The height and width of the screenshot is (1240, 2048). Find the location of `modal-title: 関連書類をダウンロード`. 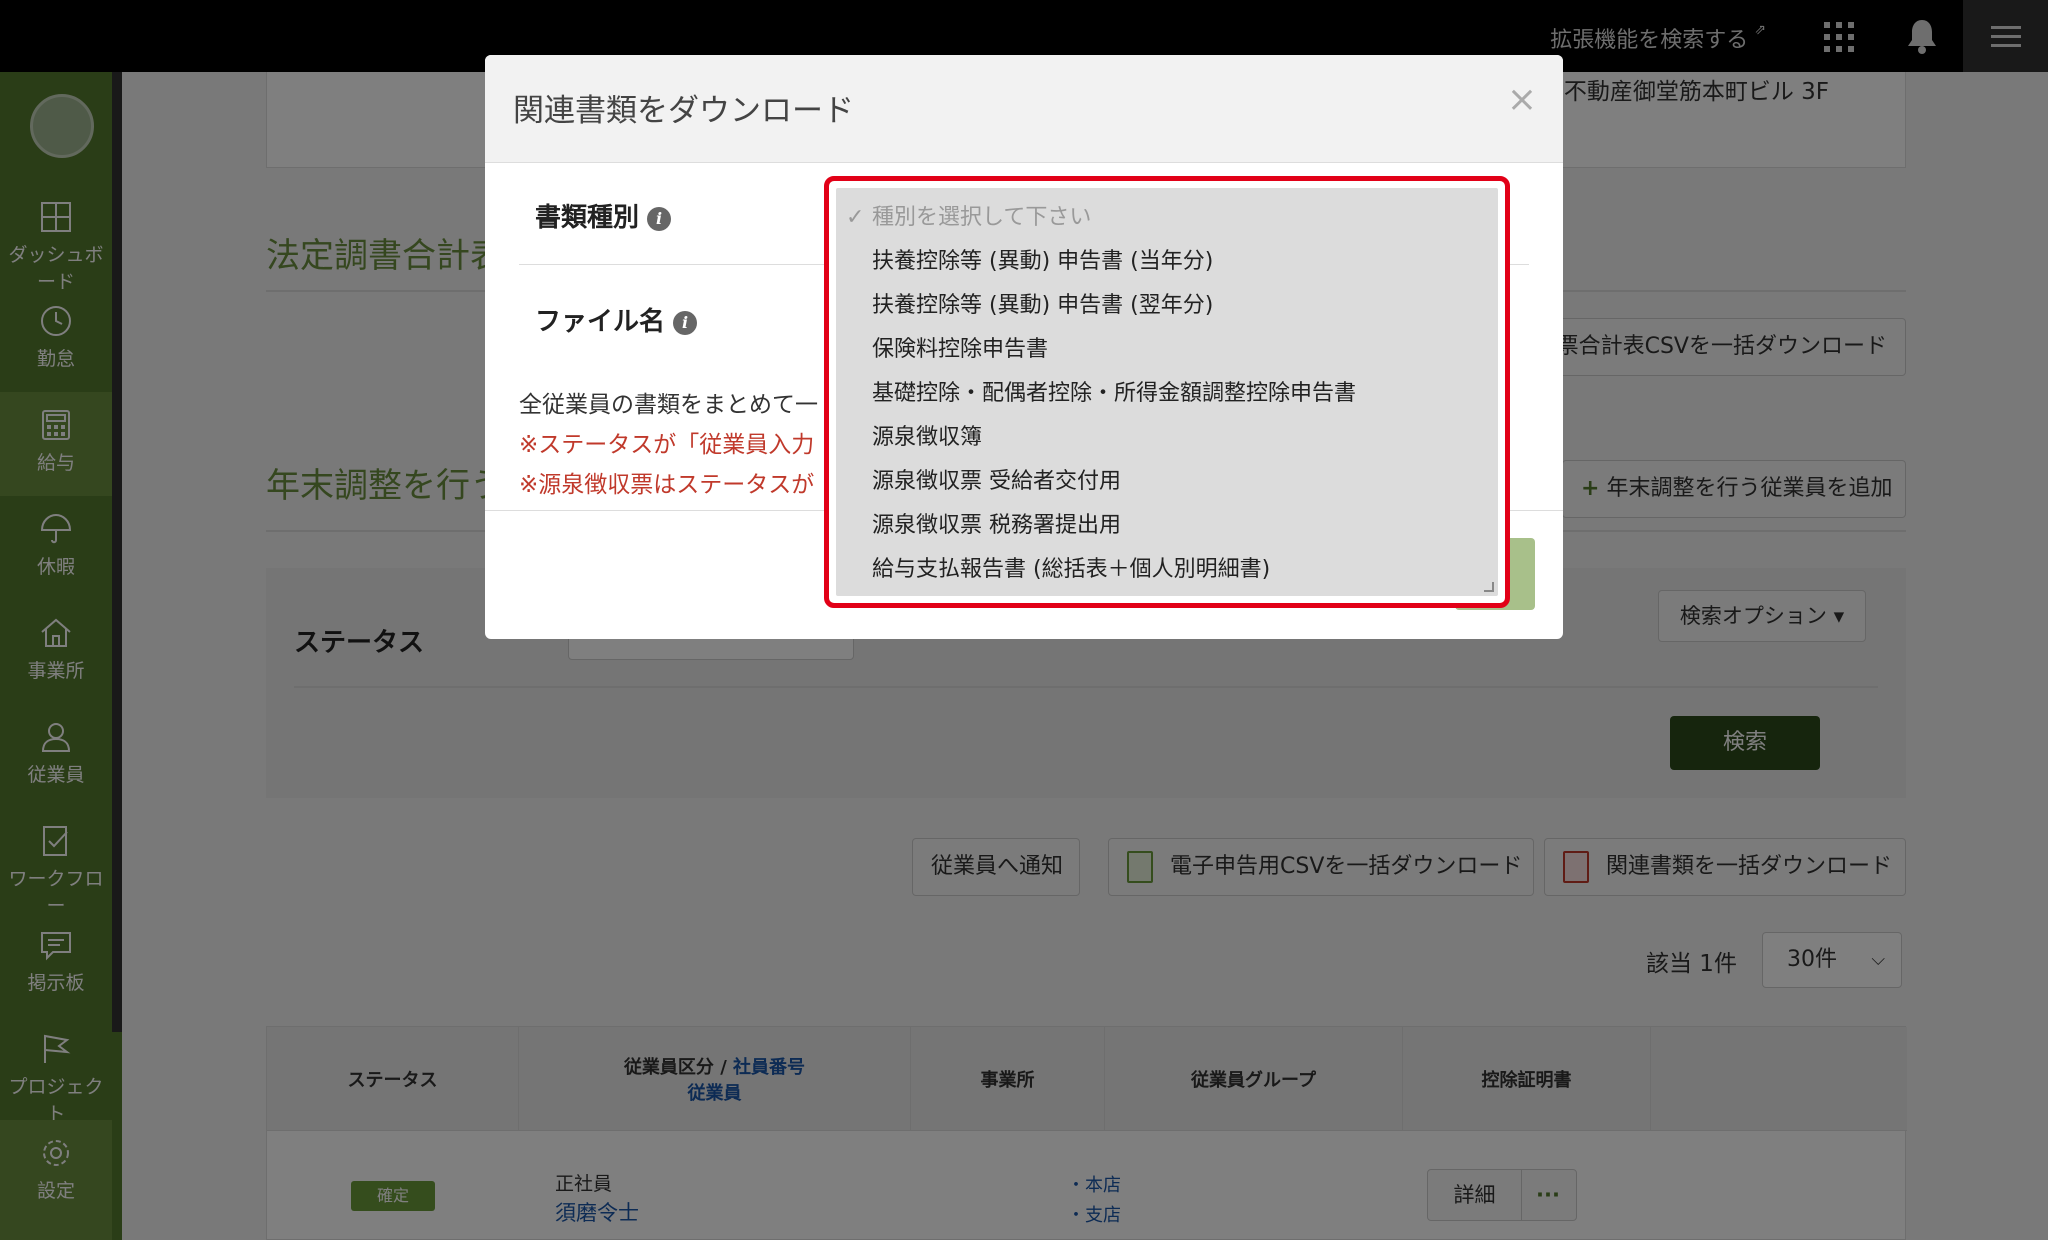

modal-title: 関連書類をダウンロード is located at coordinates (683, 111).